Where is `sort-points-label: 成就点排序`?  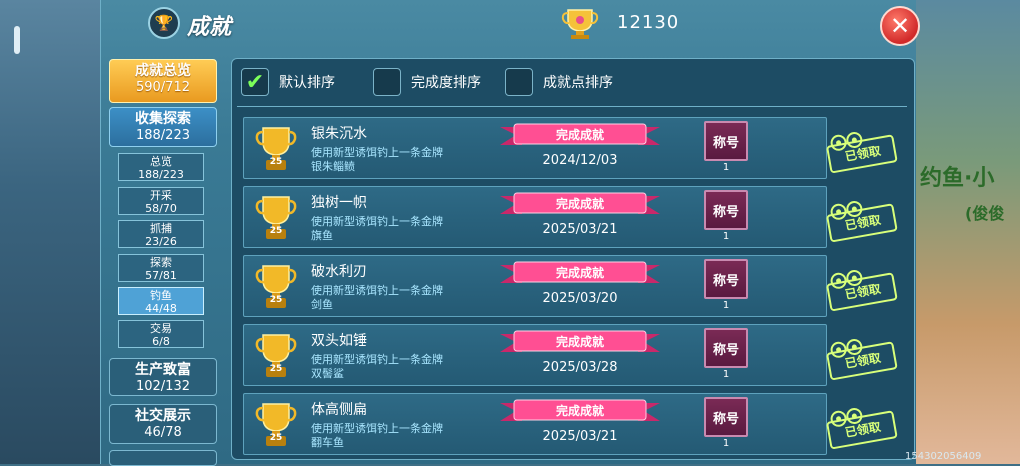 sort-points-label: 成就点排序 is located at coordinates (578, 83).